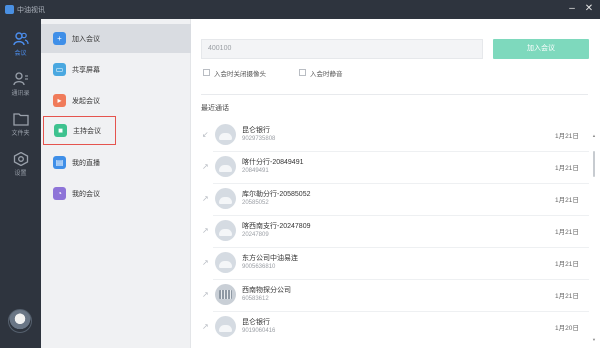 This screenshot has height=348, width=600. Describe the element at coordinates (225, 294) in the screenshot. I see `building-avatar` at that location.